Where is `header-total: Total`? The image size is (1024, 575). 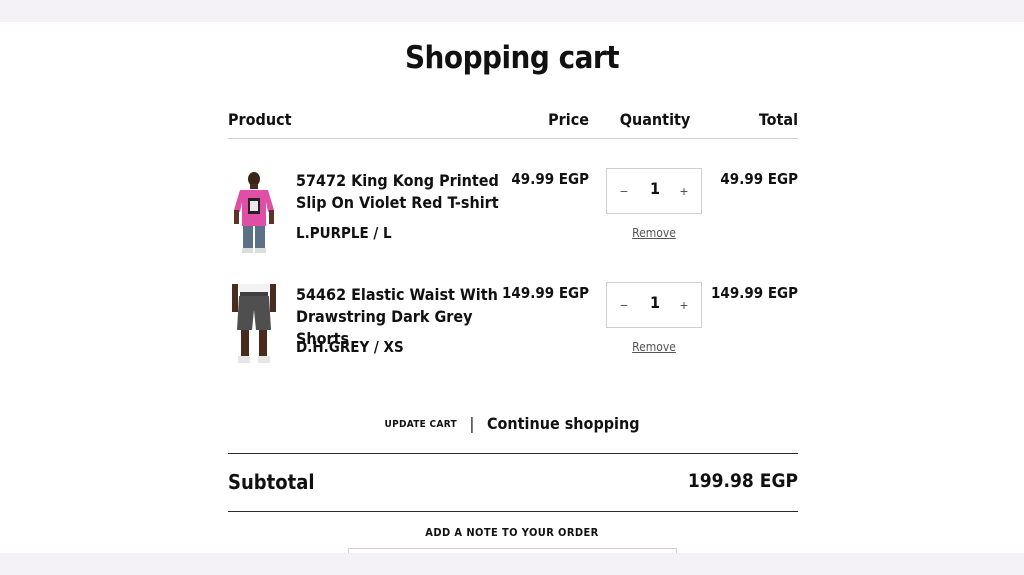
header-total: Total is located at coordinates (778, 119).